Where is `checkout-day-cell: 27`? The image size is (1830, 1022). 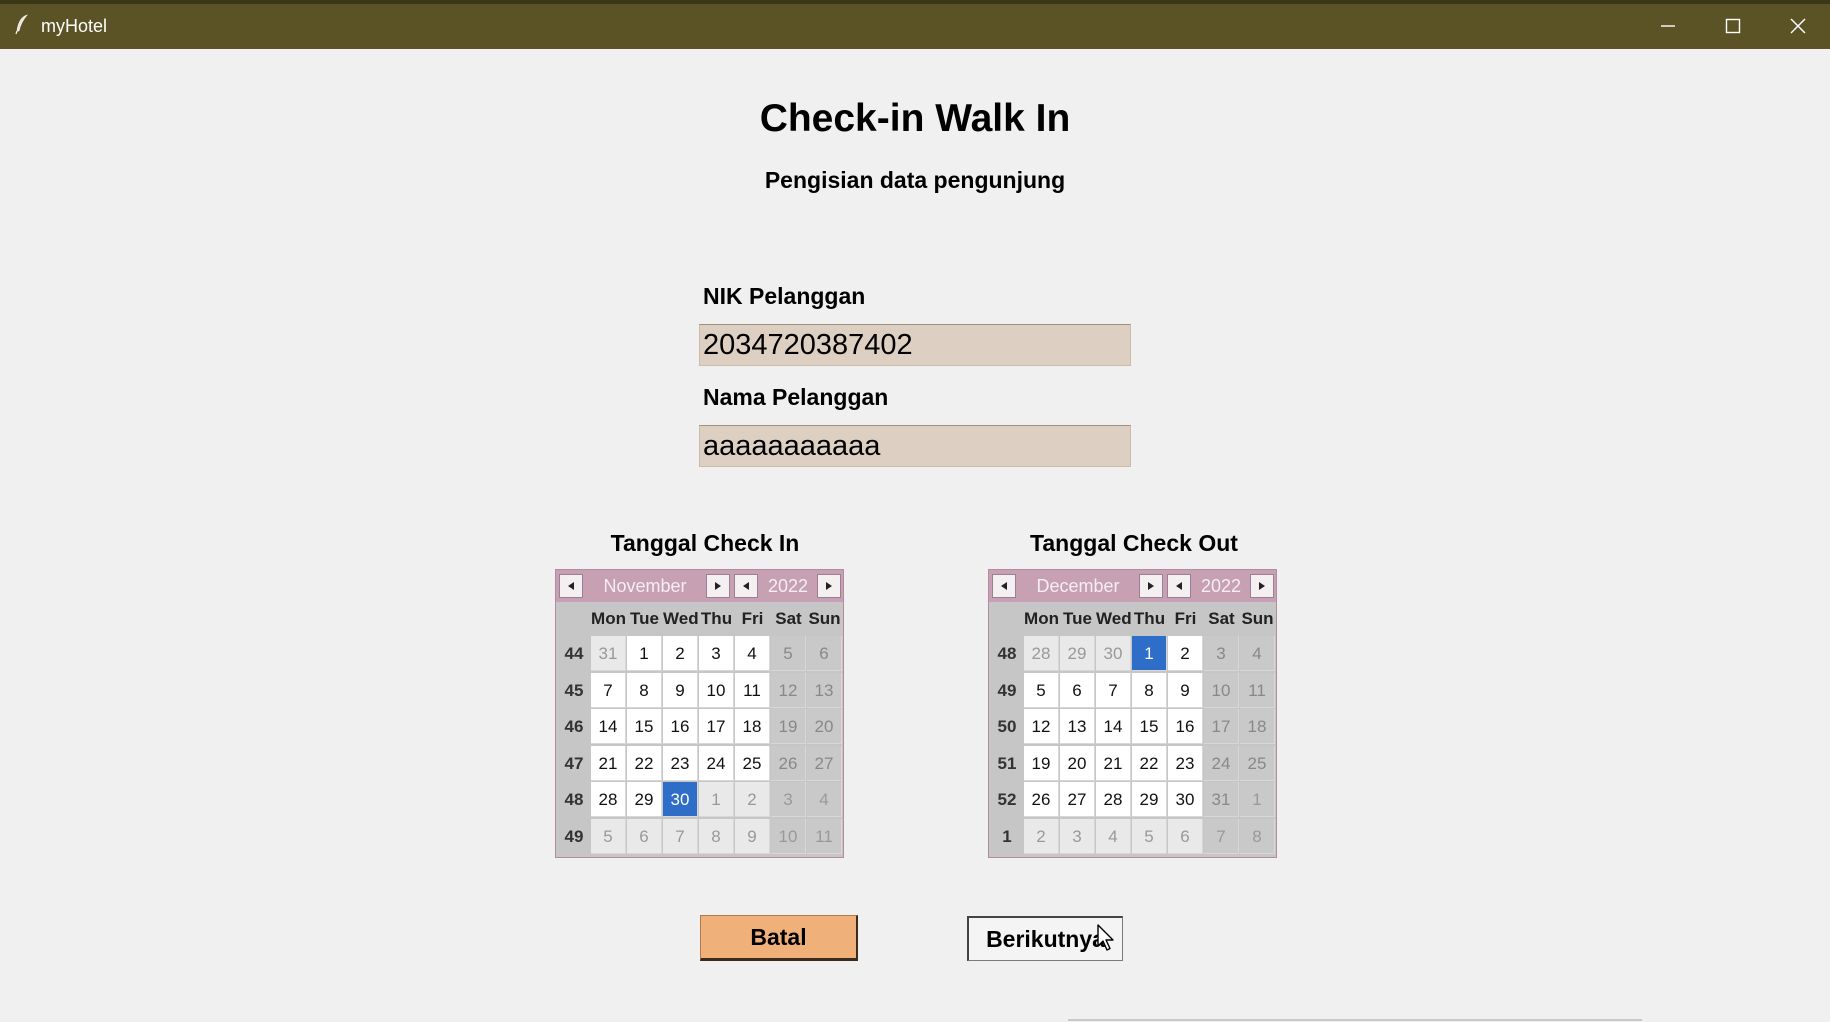
checkout-day-cell: 27 is located at coordinates (1077, 799).